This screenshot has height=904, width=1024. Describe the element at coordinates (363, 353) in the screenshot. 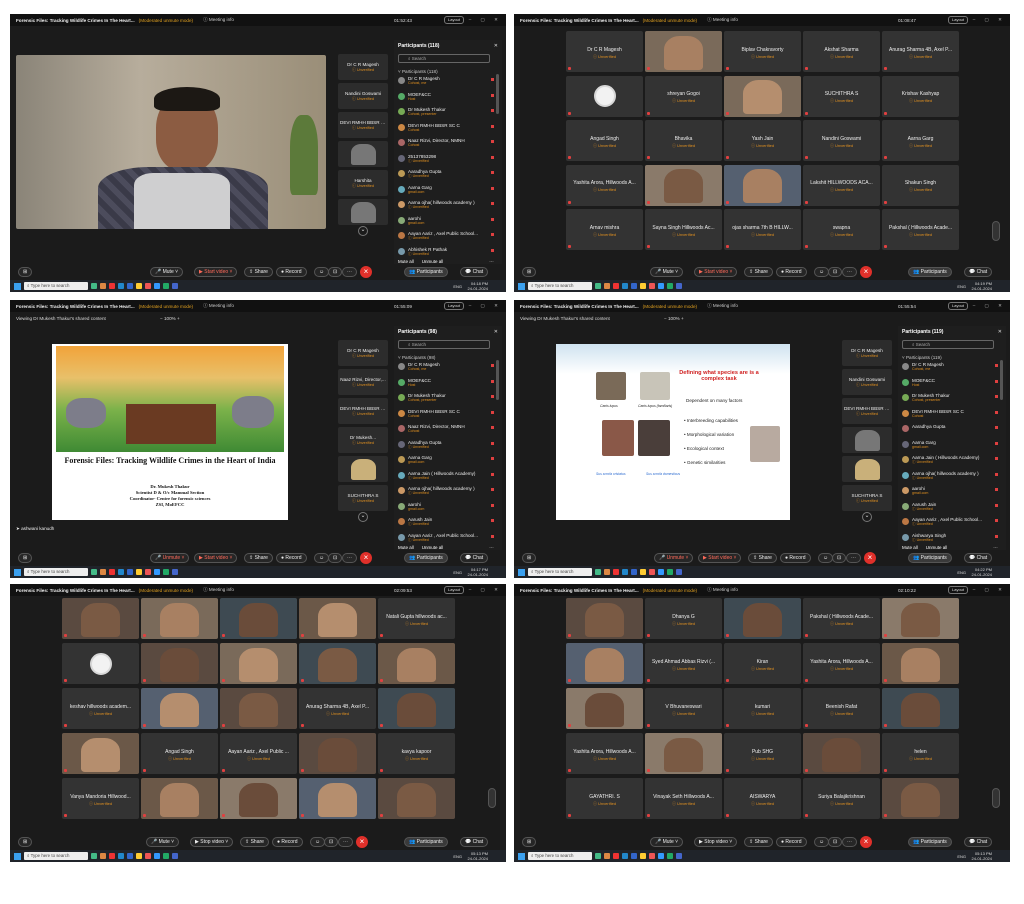

I see `side-video-tile: Dr C R Magesh ⓘ Unverified` at that location.